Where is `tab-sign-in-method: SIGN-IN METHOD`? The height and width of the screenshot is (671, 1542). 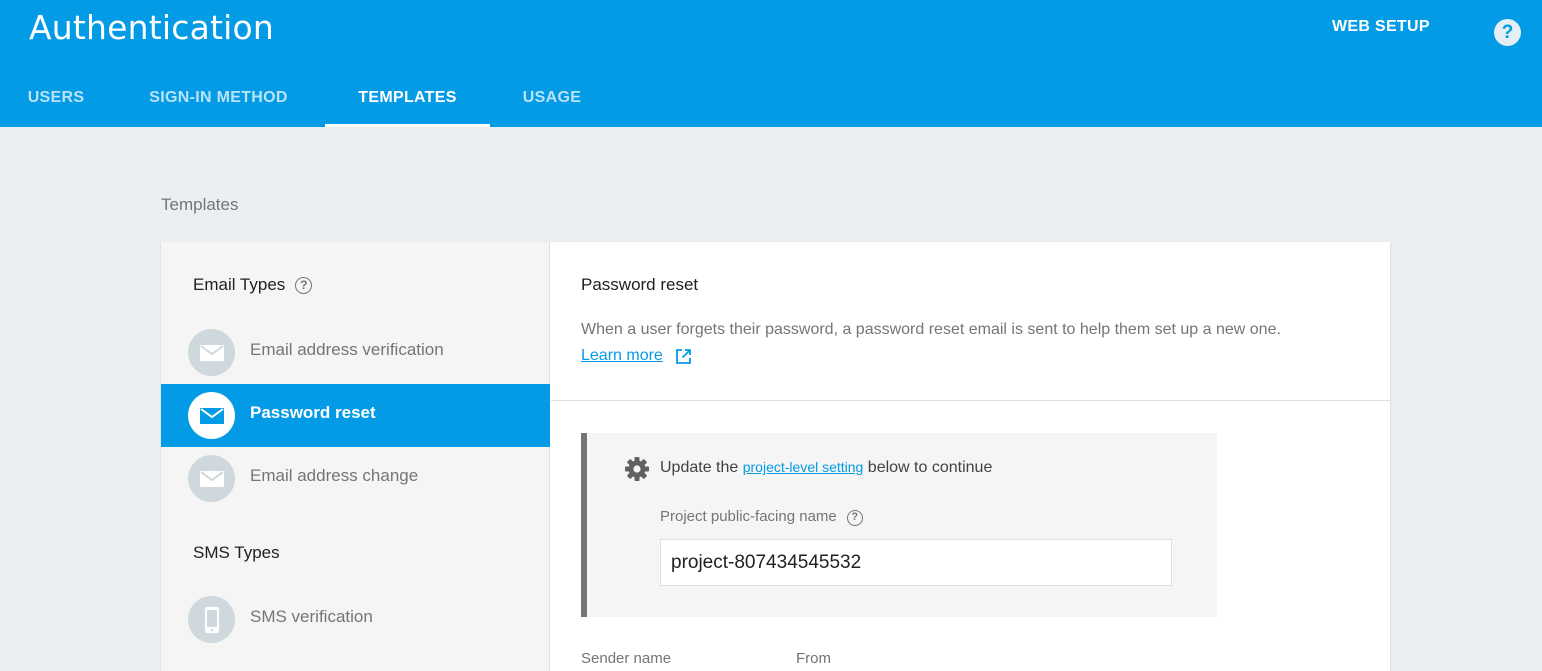
tab-sign-in-method: SIGN-IN METHOD is located at coordinates (218, 100).